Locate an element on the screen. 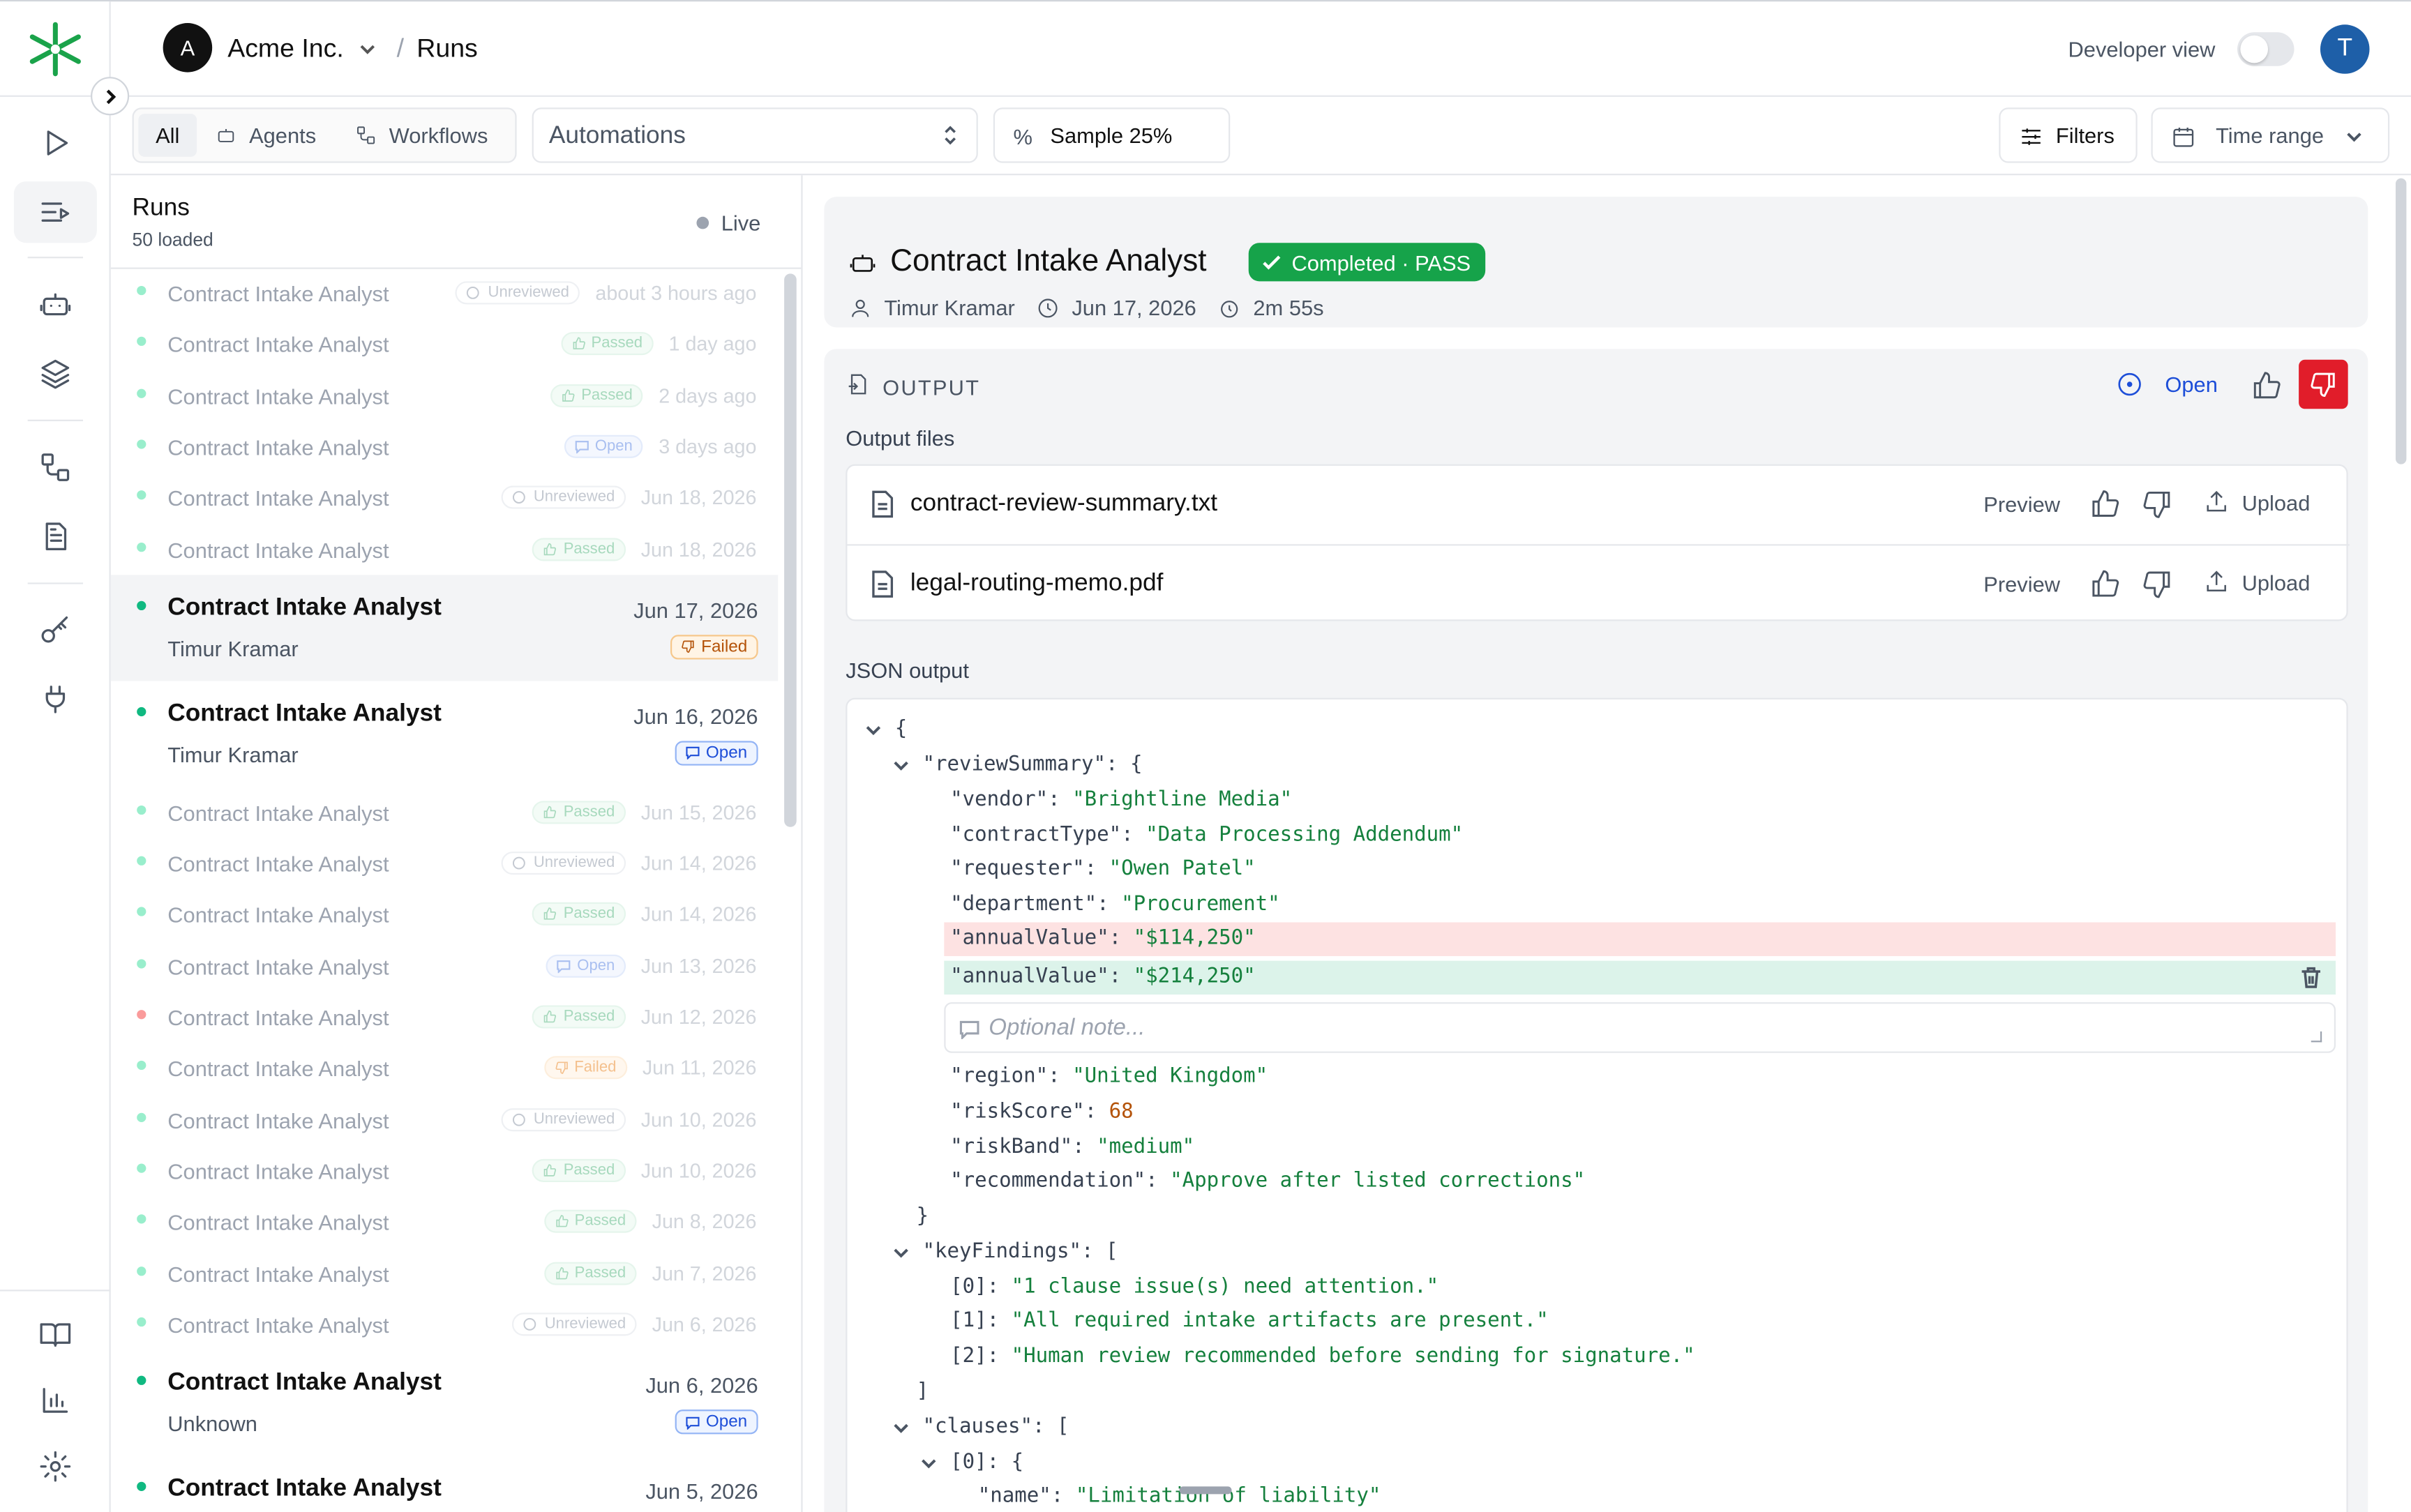 This screenshot has width=2411, height=1512. thumbs-down-button is located at coordinates (2323, 384).